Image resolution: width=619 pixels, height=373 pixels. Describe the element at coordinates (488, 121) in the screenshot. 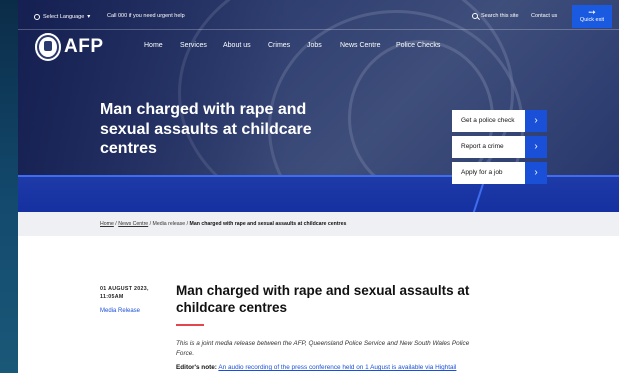

I see `action-label: Get a police check` at that location.